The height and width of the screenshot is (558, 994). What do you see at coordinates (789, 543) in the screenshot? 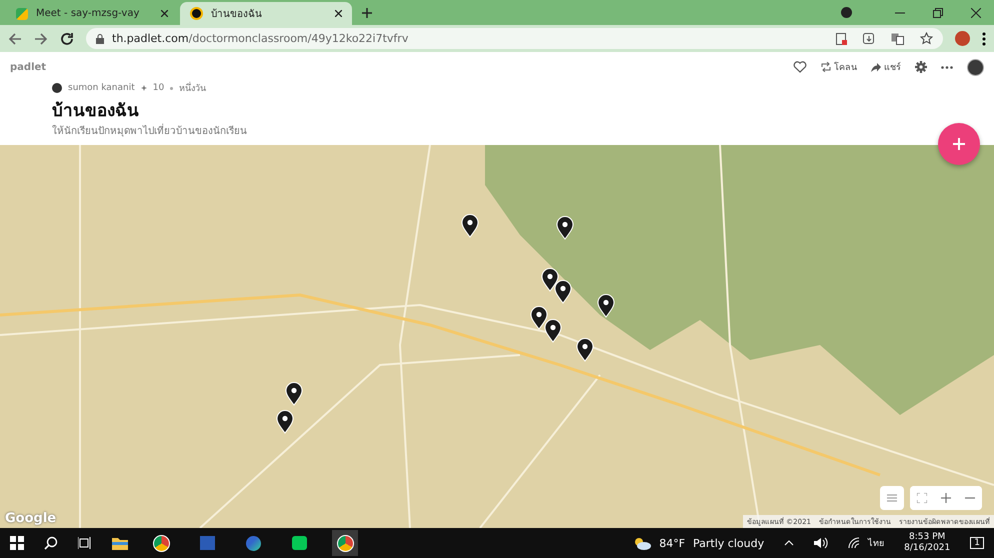
I see `chevron-up-icon` at bounding box center [789, 543].